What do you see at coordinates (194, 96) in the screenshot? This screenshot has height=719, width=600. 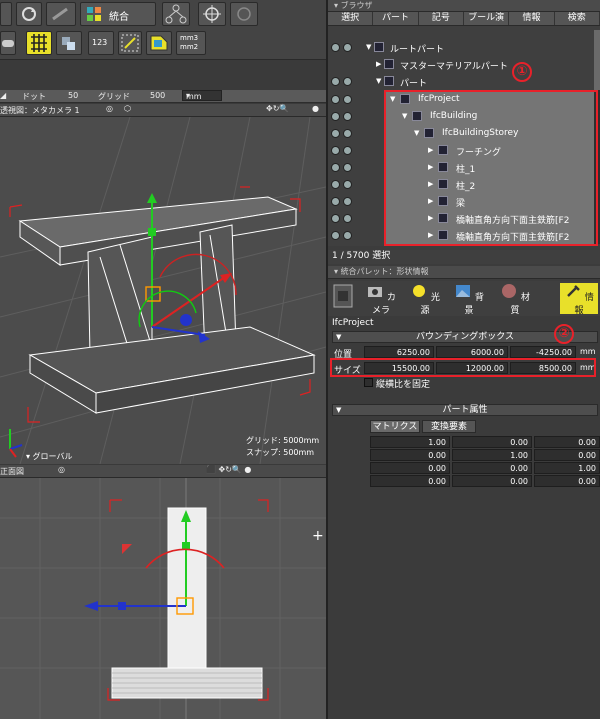 I see `grid-unit-value: mm` at bounding box center [194, 96].